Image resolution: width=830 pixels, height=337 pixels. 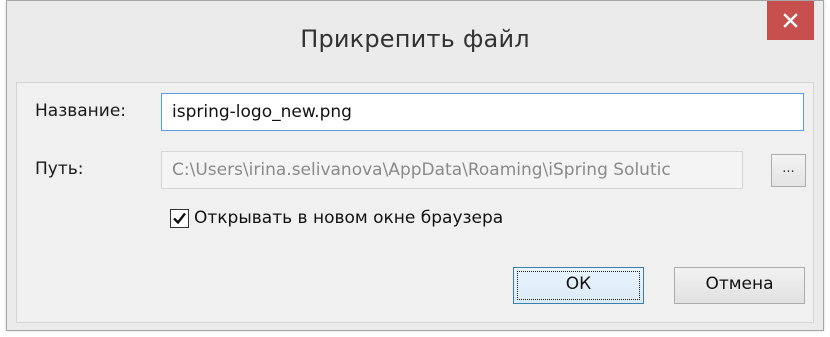 I want to click on name-label: Название:, so click(x=81, y=111).